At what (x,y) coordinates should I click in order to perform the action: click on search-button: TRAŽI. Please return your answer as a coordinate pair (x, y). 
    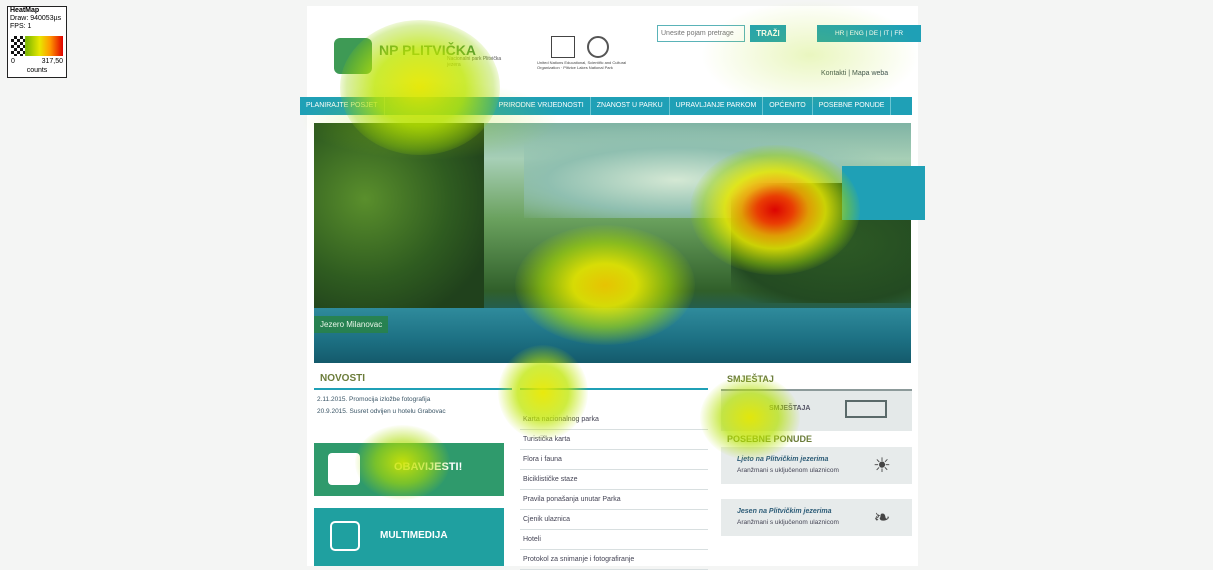
    Looking at the image, I should click on (768, 33).